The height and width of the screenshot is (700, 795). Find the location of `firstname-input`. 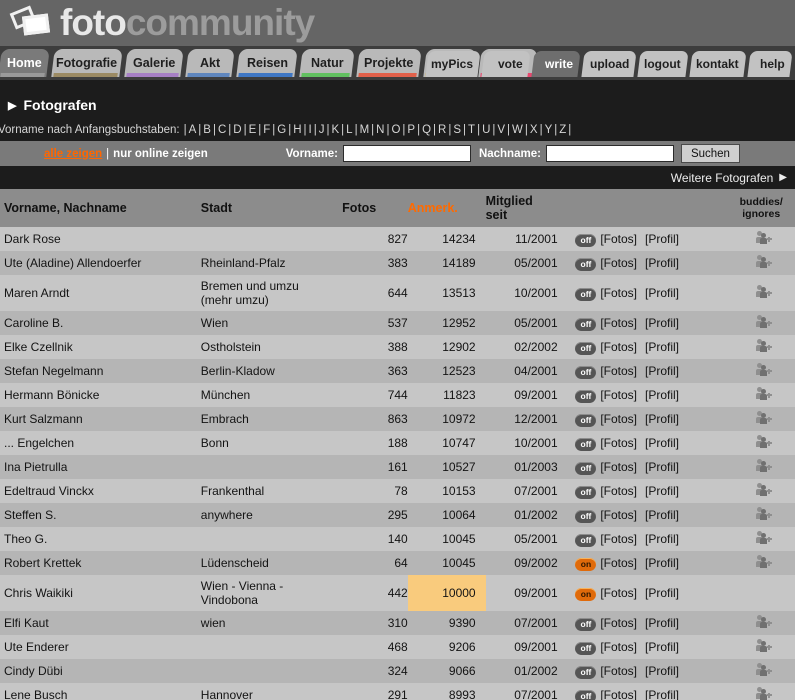

firstname-input is located at coordinates (406, 153).